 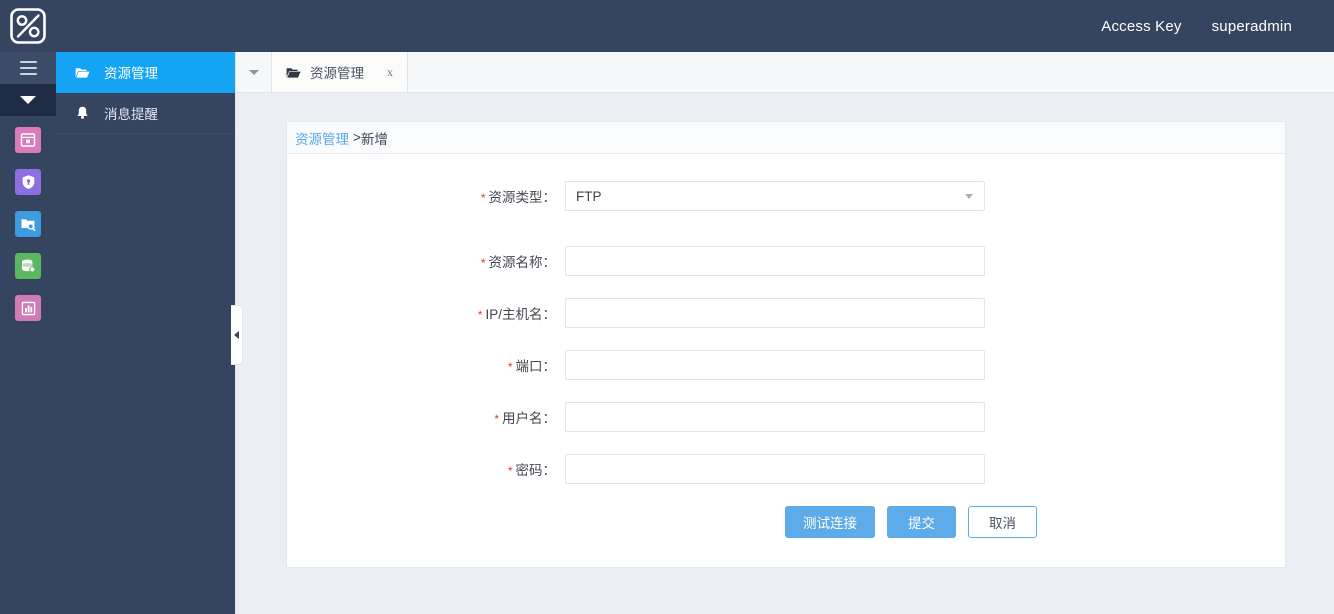 What do you see at coordinates (337, 73) in the screenshot?
I see `tab-label: 资源管理` at bounding box center [337, 73].